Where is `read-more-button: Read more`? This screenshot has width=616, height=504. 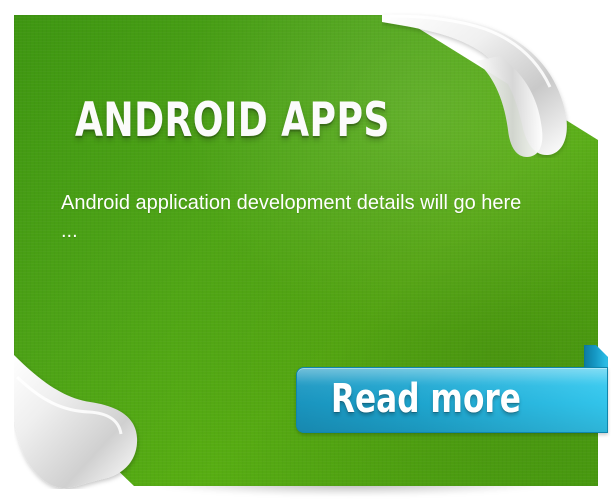 read-more-button: Read more is located at coordinates (452, 400).